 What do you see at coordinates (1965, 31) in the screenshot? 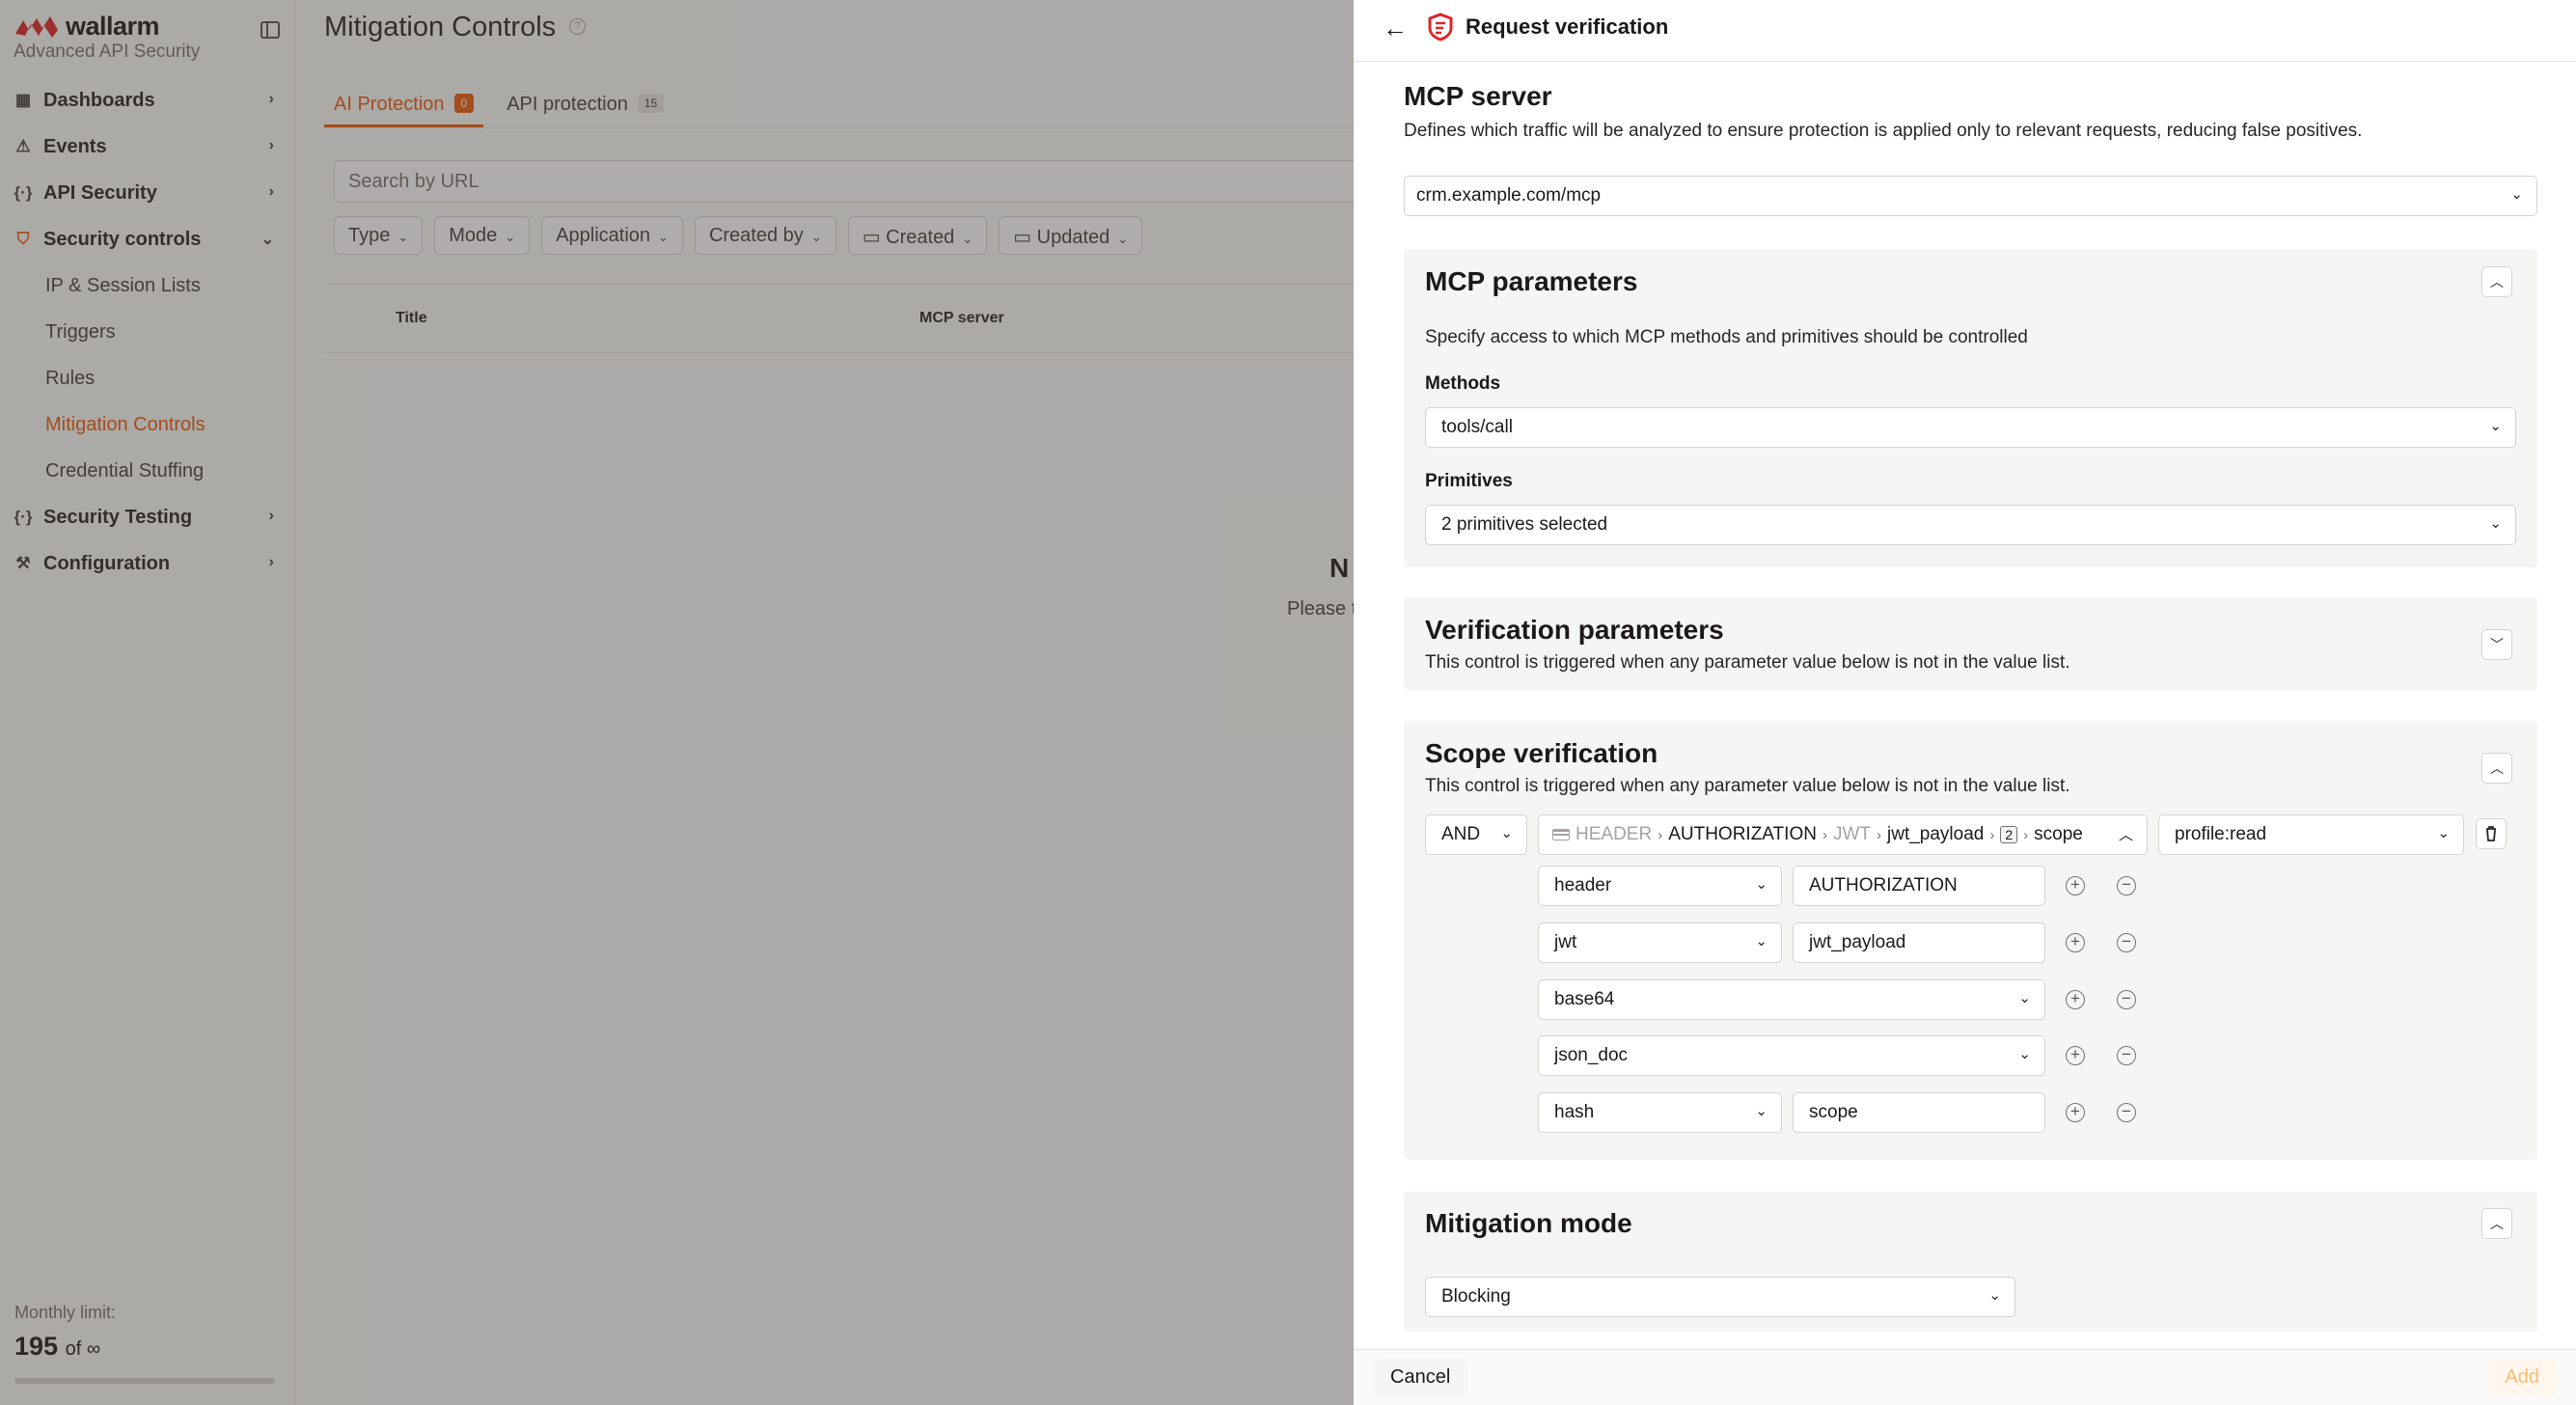
I see `drawer-header: ← Request verification` at bounding box center [1965, 31].